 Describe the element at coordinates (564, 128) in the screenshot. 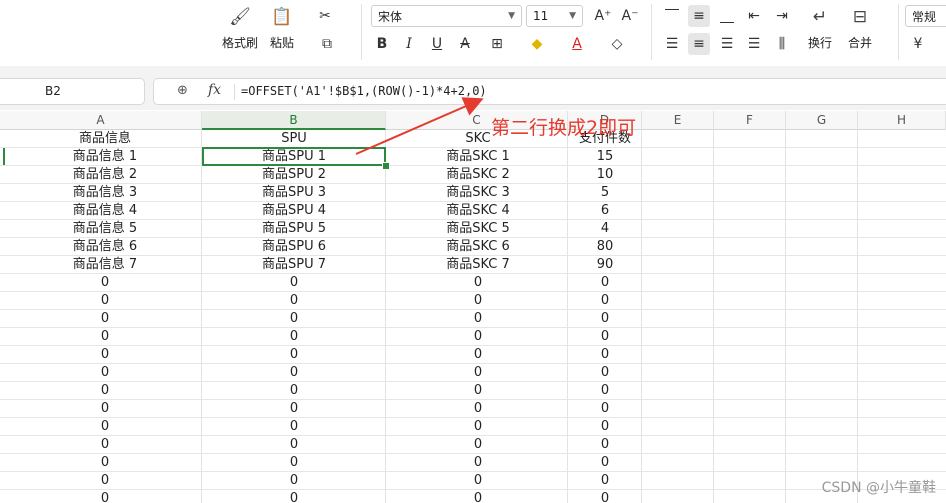

I see `annotation-text: 第二行换成2即可` at that location.